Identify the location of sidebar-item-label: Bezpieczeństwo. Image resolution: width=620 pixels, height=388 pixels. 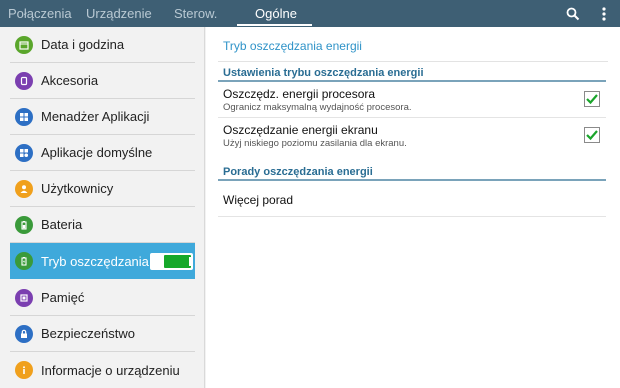
(88, 333).